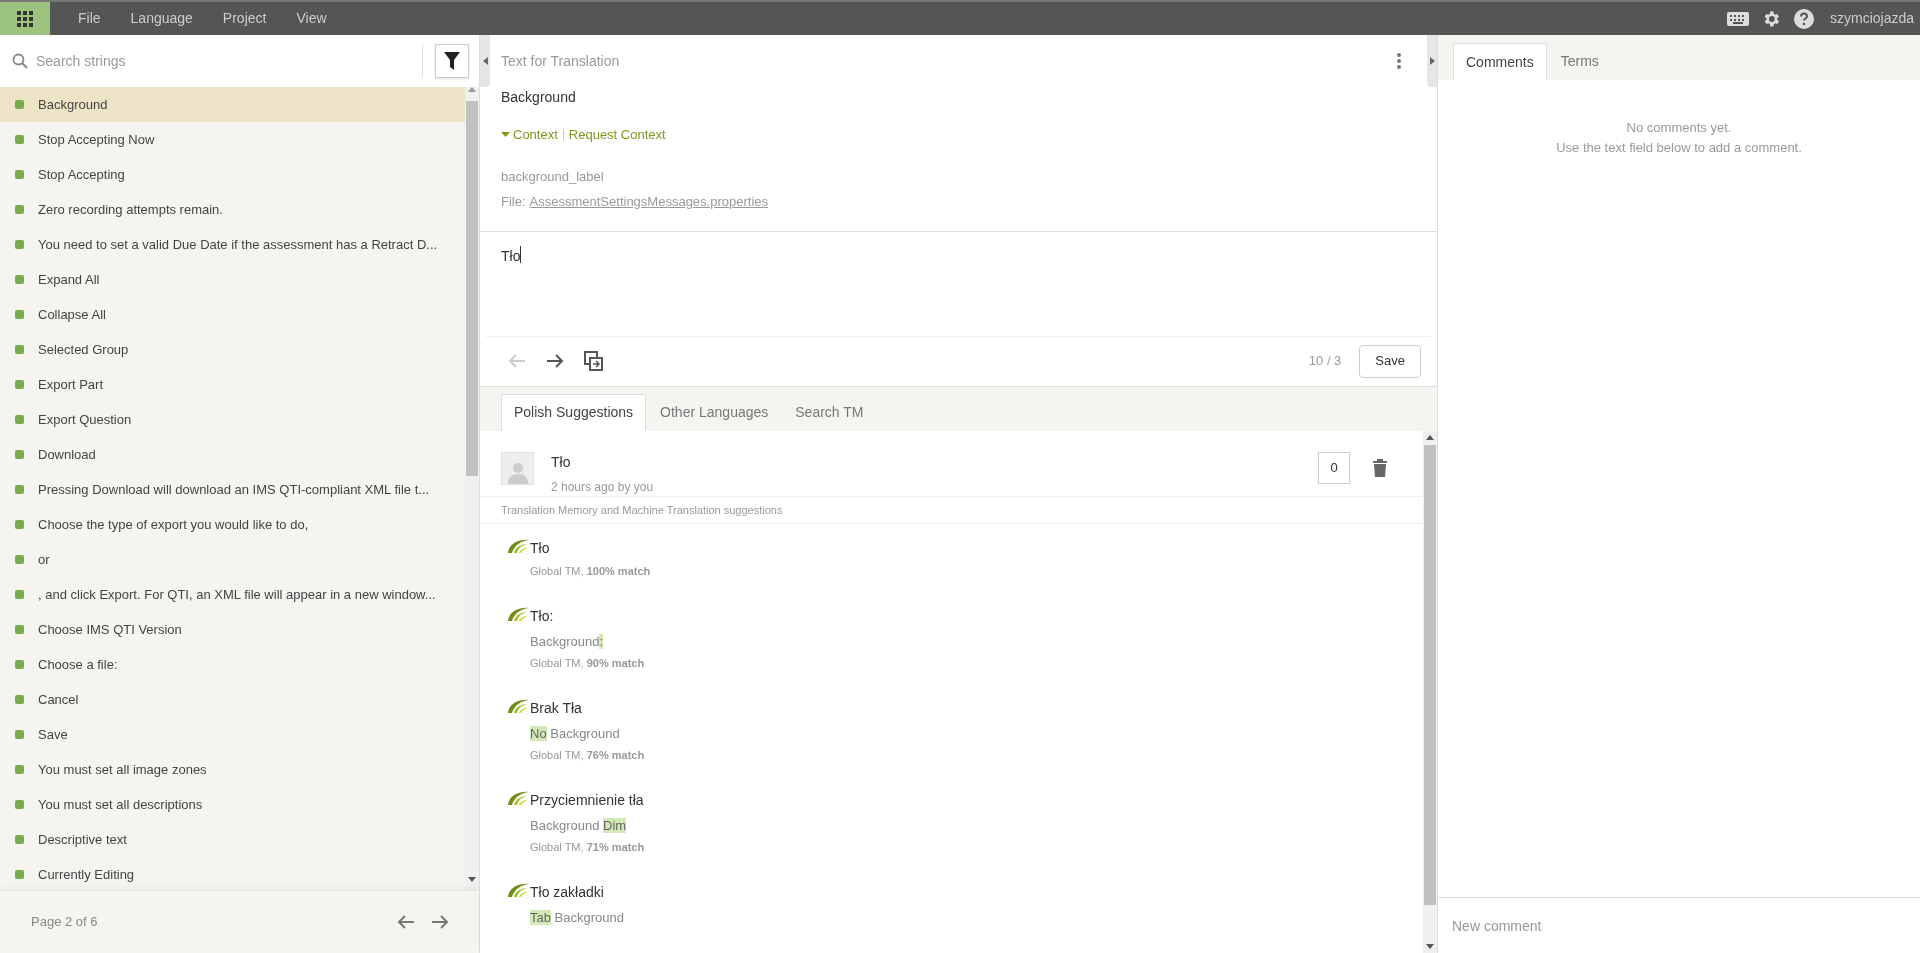 This screenshot has height=953, width=1920. Describe the element at coordinates (1430, 437) in the screenshot. I see `scroll-up-arrow-icon` at that location.